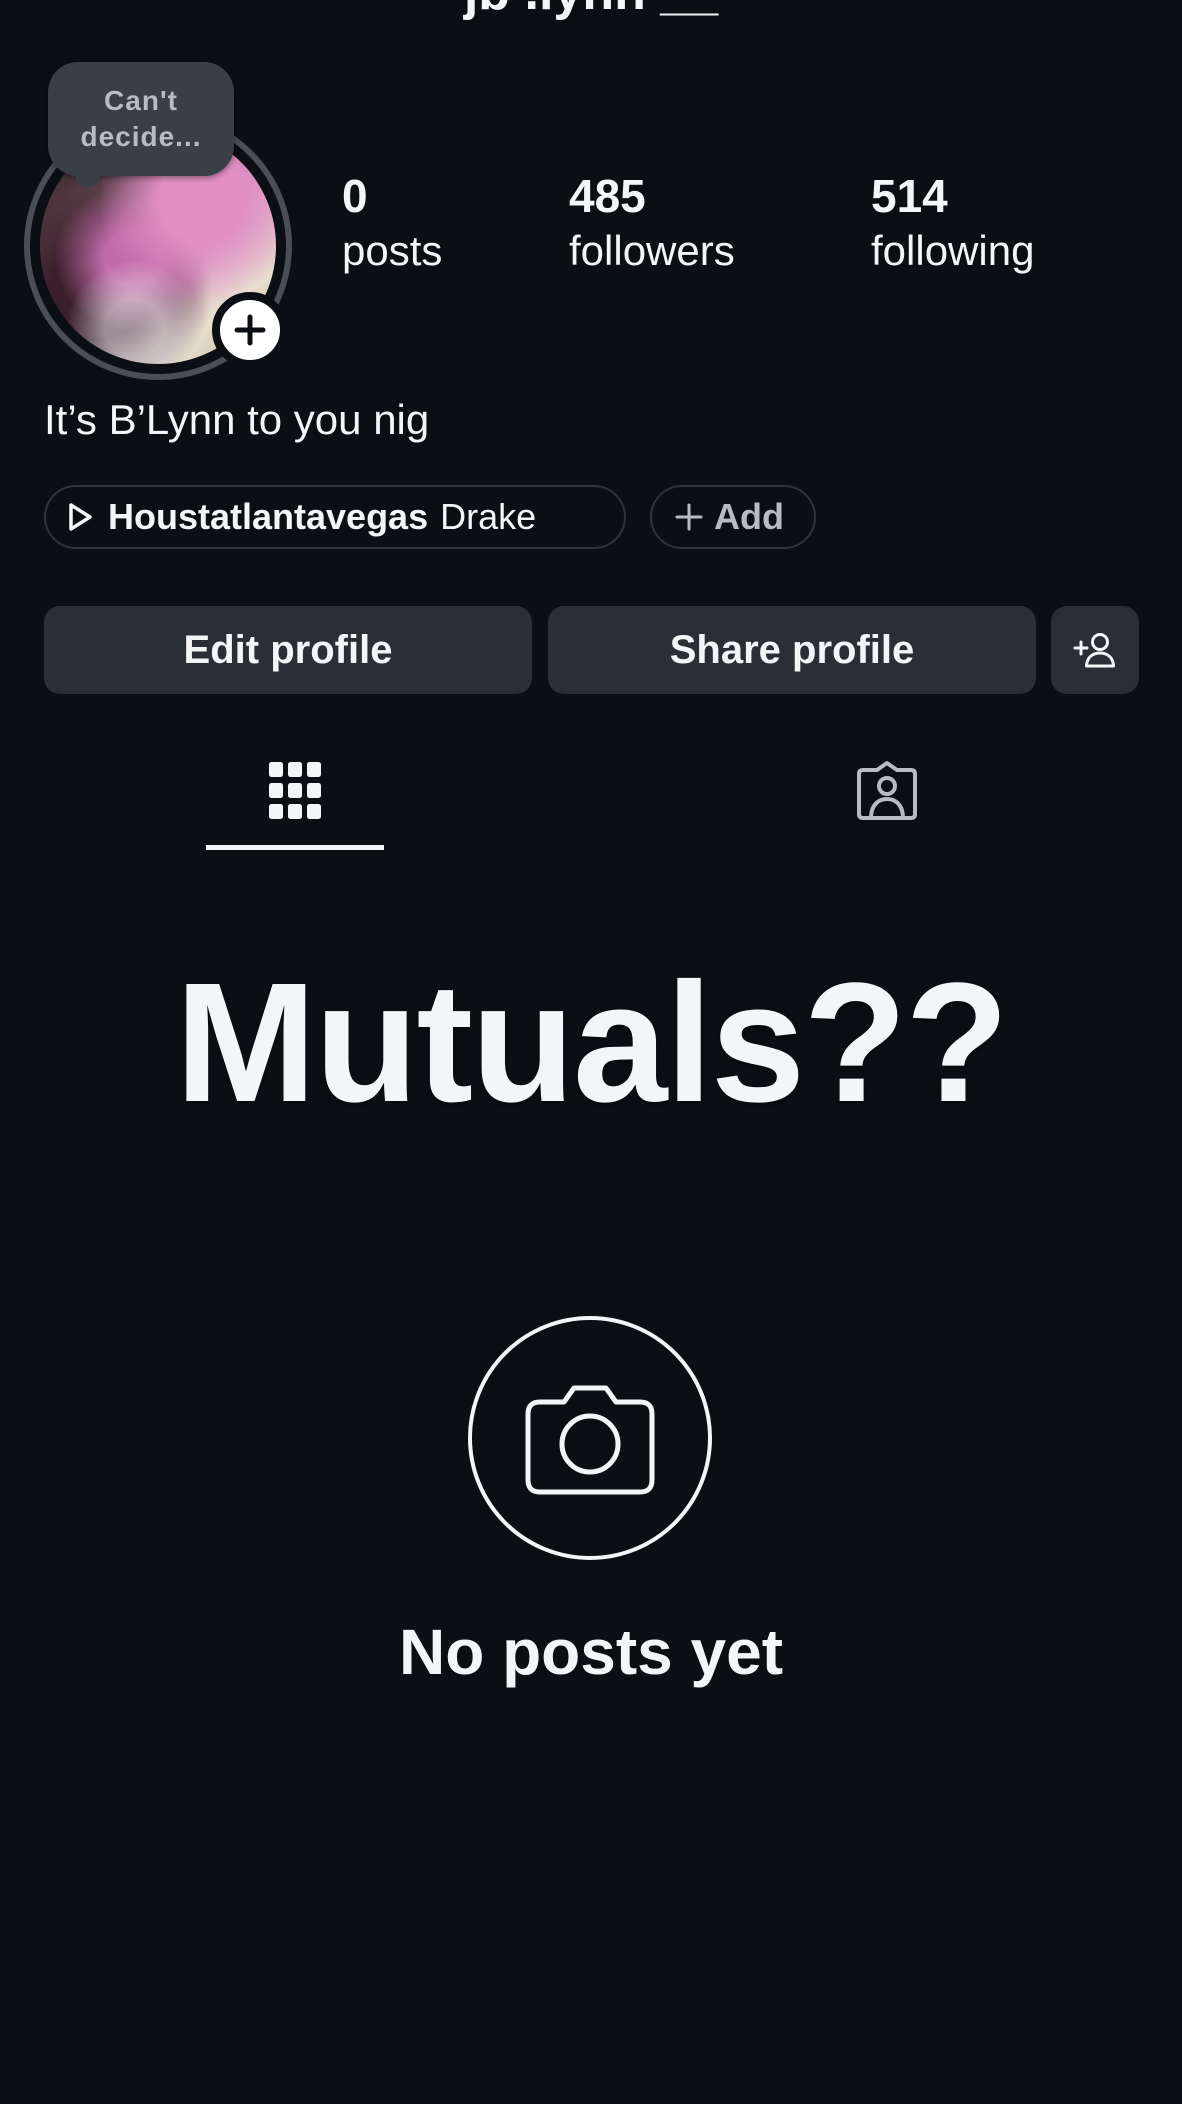 The image size is (1182, 2104). What do you see at coordinates (749, 516) in the screenshot?
I see `add-label: Add` at bounding box center [749, 516].